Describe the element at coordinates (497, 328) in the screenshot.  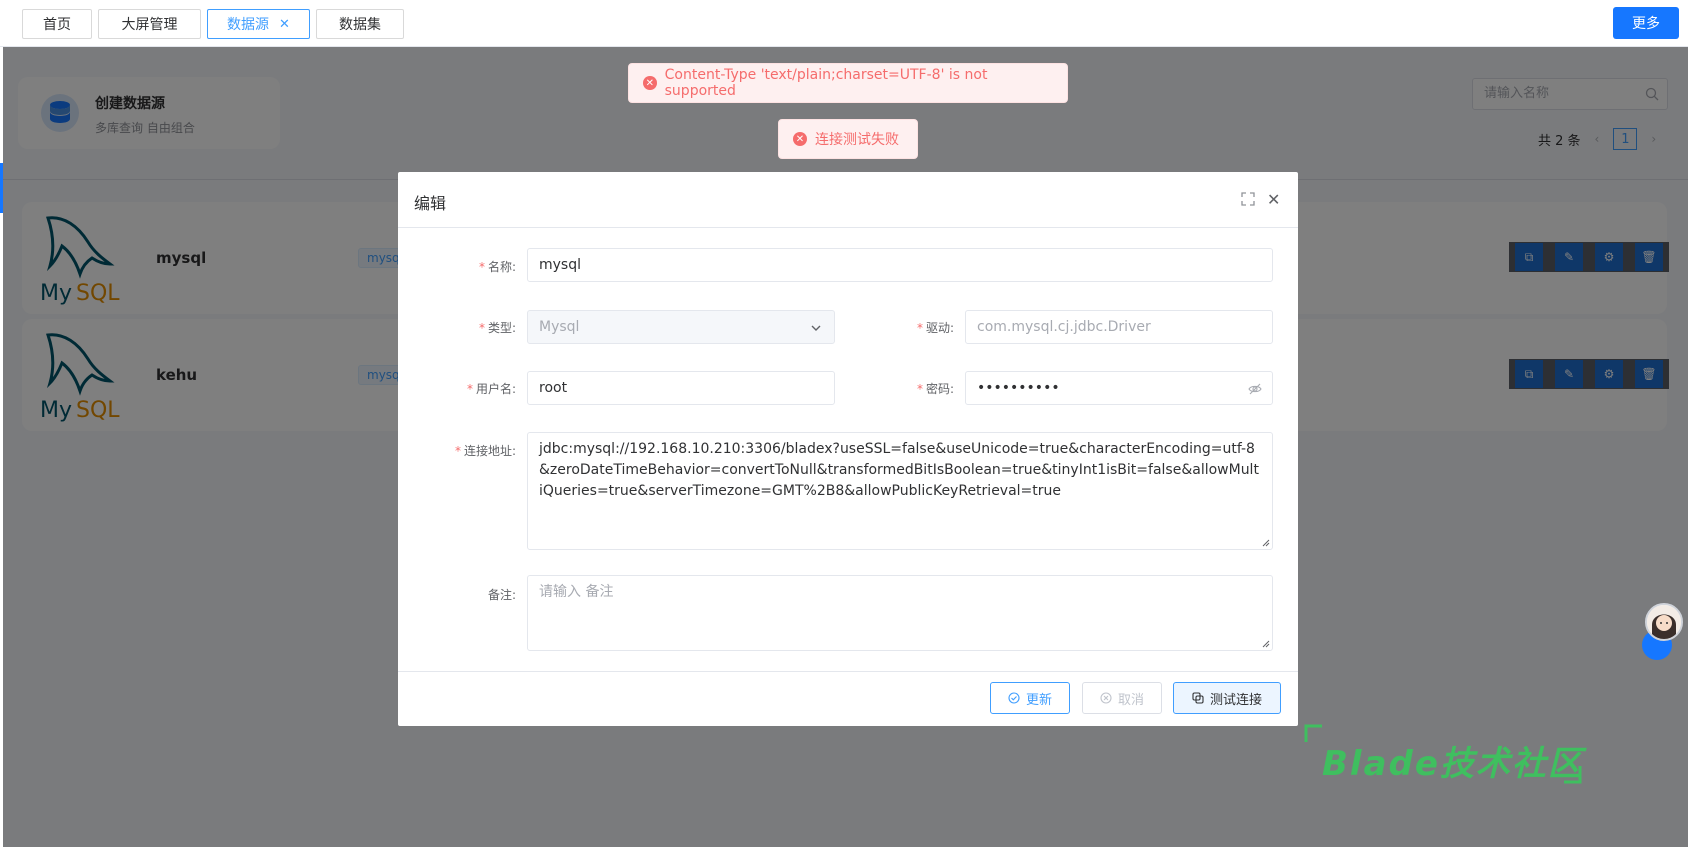
I see `type-label: * 类型:` at that location.